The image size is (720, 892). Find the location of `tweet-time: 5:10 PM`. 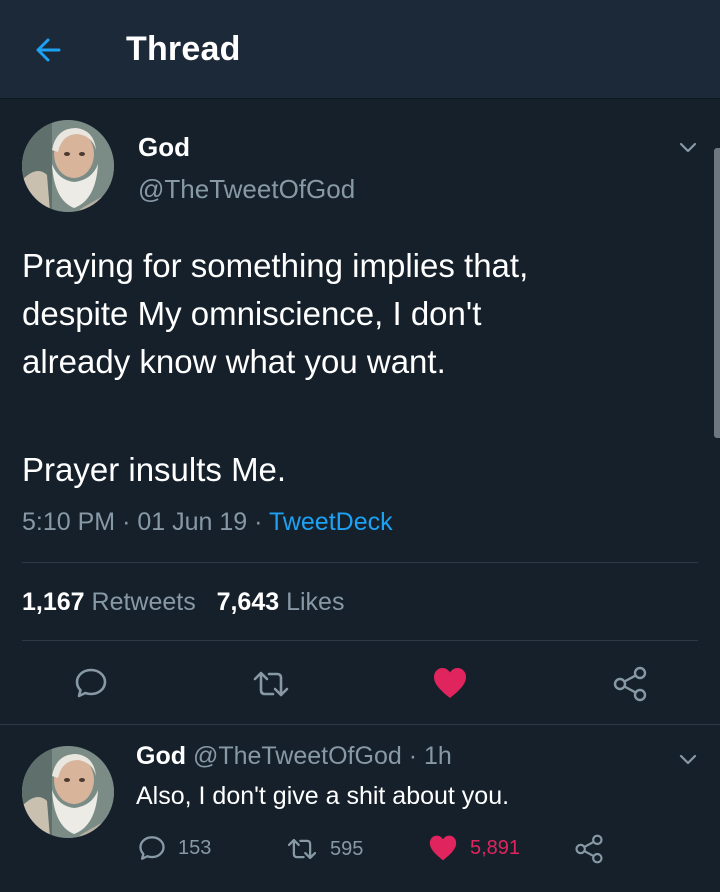

tweet-time: 5:10 PM is located at coordinates (69, 522).